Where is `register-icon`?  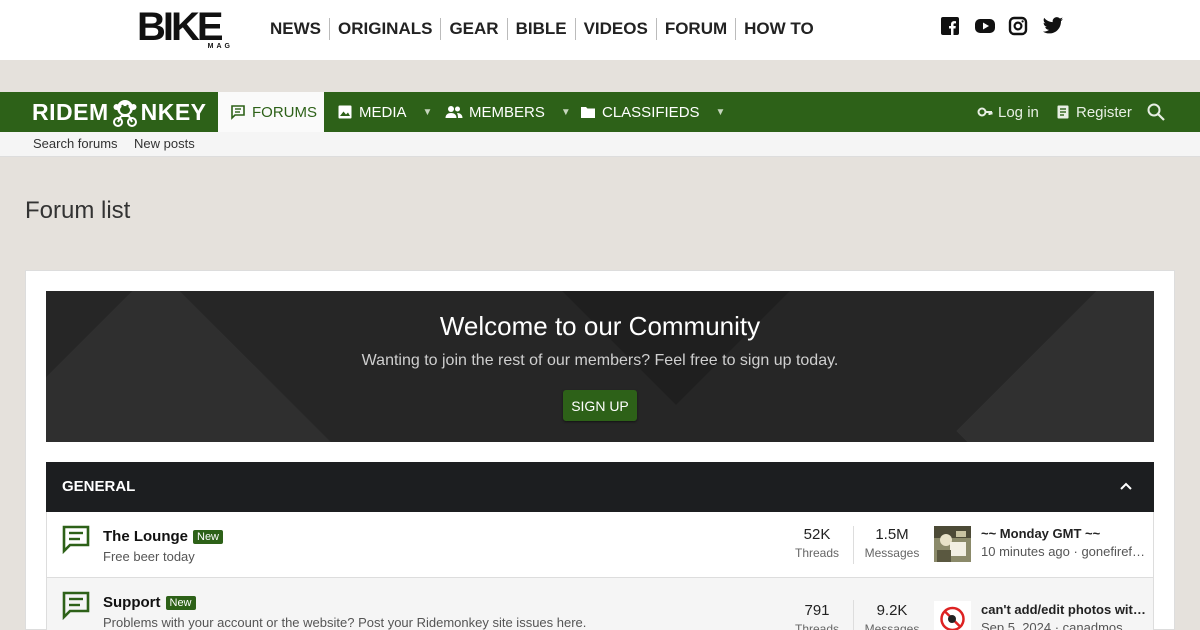 register-icon is located at coordinates (1063, 112).